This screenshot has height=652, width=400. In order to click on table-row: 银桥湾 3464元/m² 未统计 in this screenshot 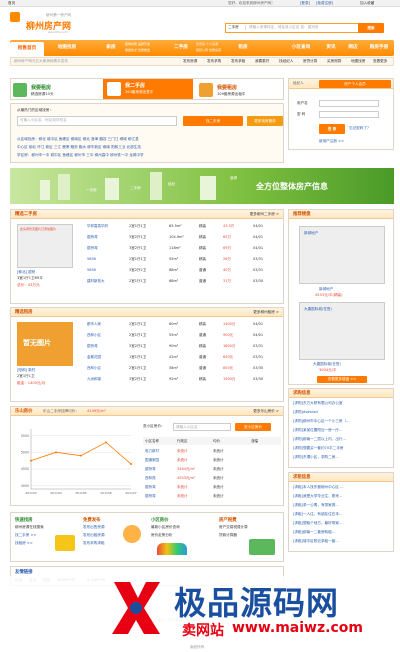, I will do `click(212, 469)`.